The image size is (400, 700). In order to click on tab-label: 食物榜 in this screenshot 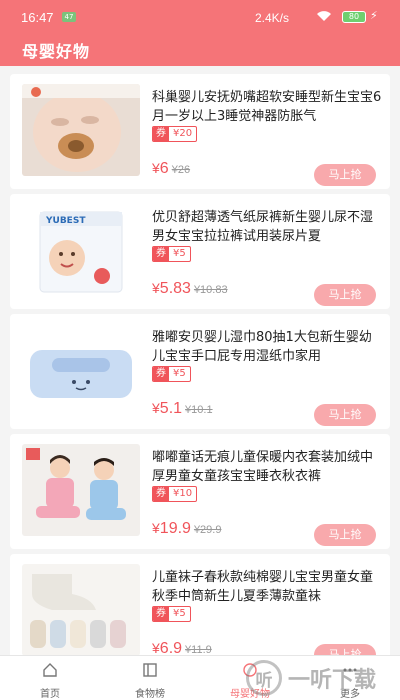, I will do `click(150, 694)`.